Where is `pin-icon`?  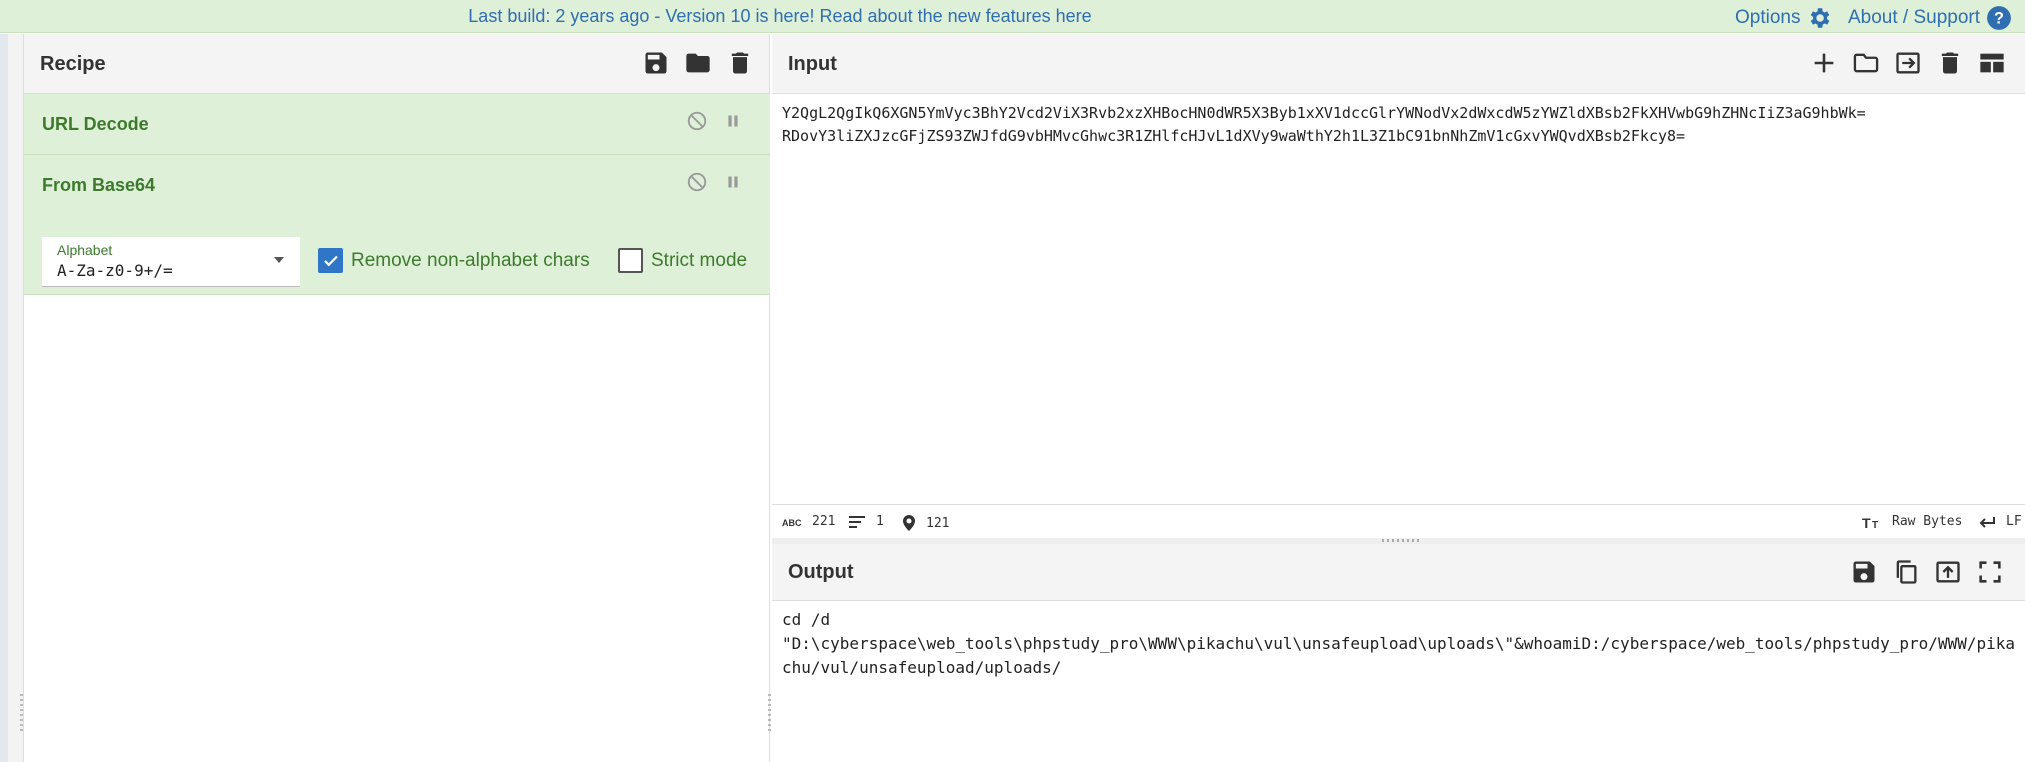
pin-icon is located at coordinates (909, 523).